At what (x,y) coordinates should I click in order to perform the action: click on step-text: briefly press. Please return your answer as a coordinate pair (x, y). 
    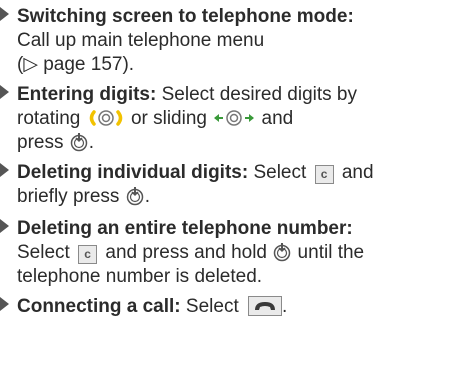
    Looking at the image, I should click on (71, 196).